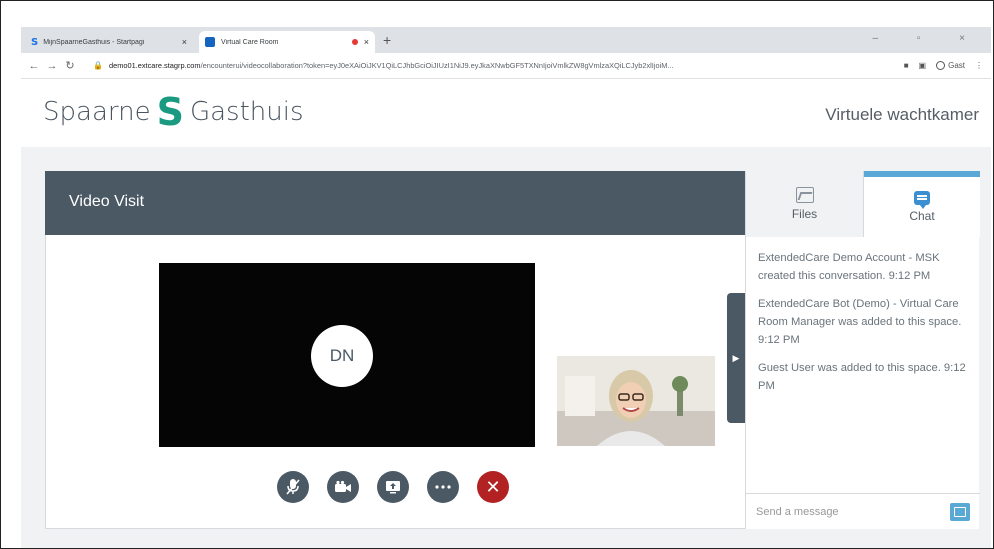 This screenshot has width=994, height=549. Describe the element at coordinates (154, 65) in the screenshot. I see `url-host: demo01.extcare.stagrp.com` at that location.